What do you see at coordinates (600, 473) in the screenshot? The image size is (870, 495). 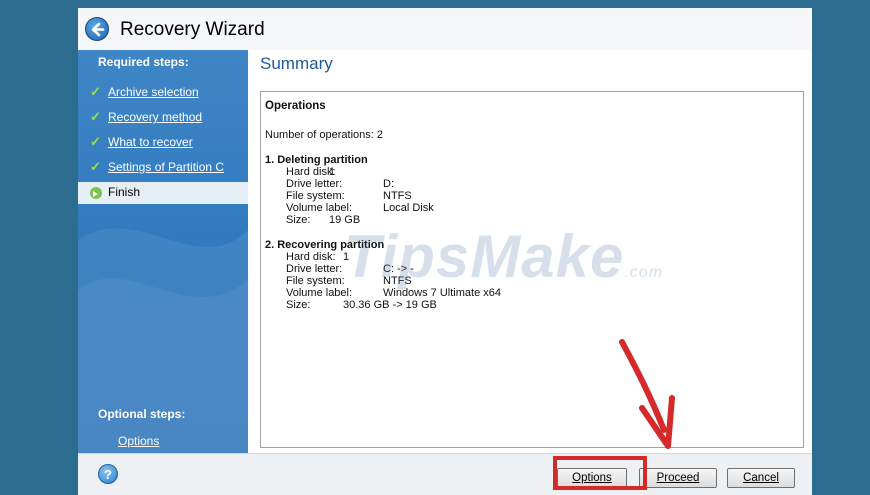 I see `annotation-highlight-box` at bounding box center [600, 473].